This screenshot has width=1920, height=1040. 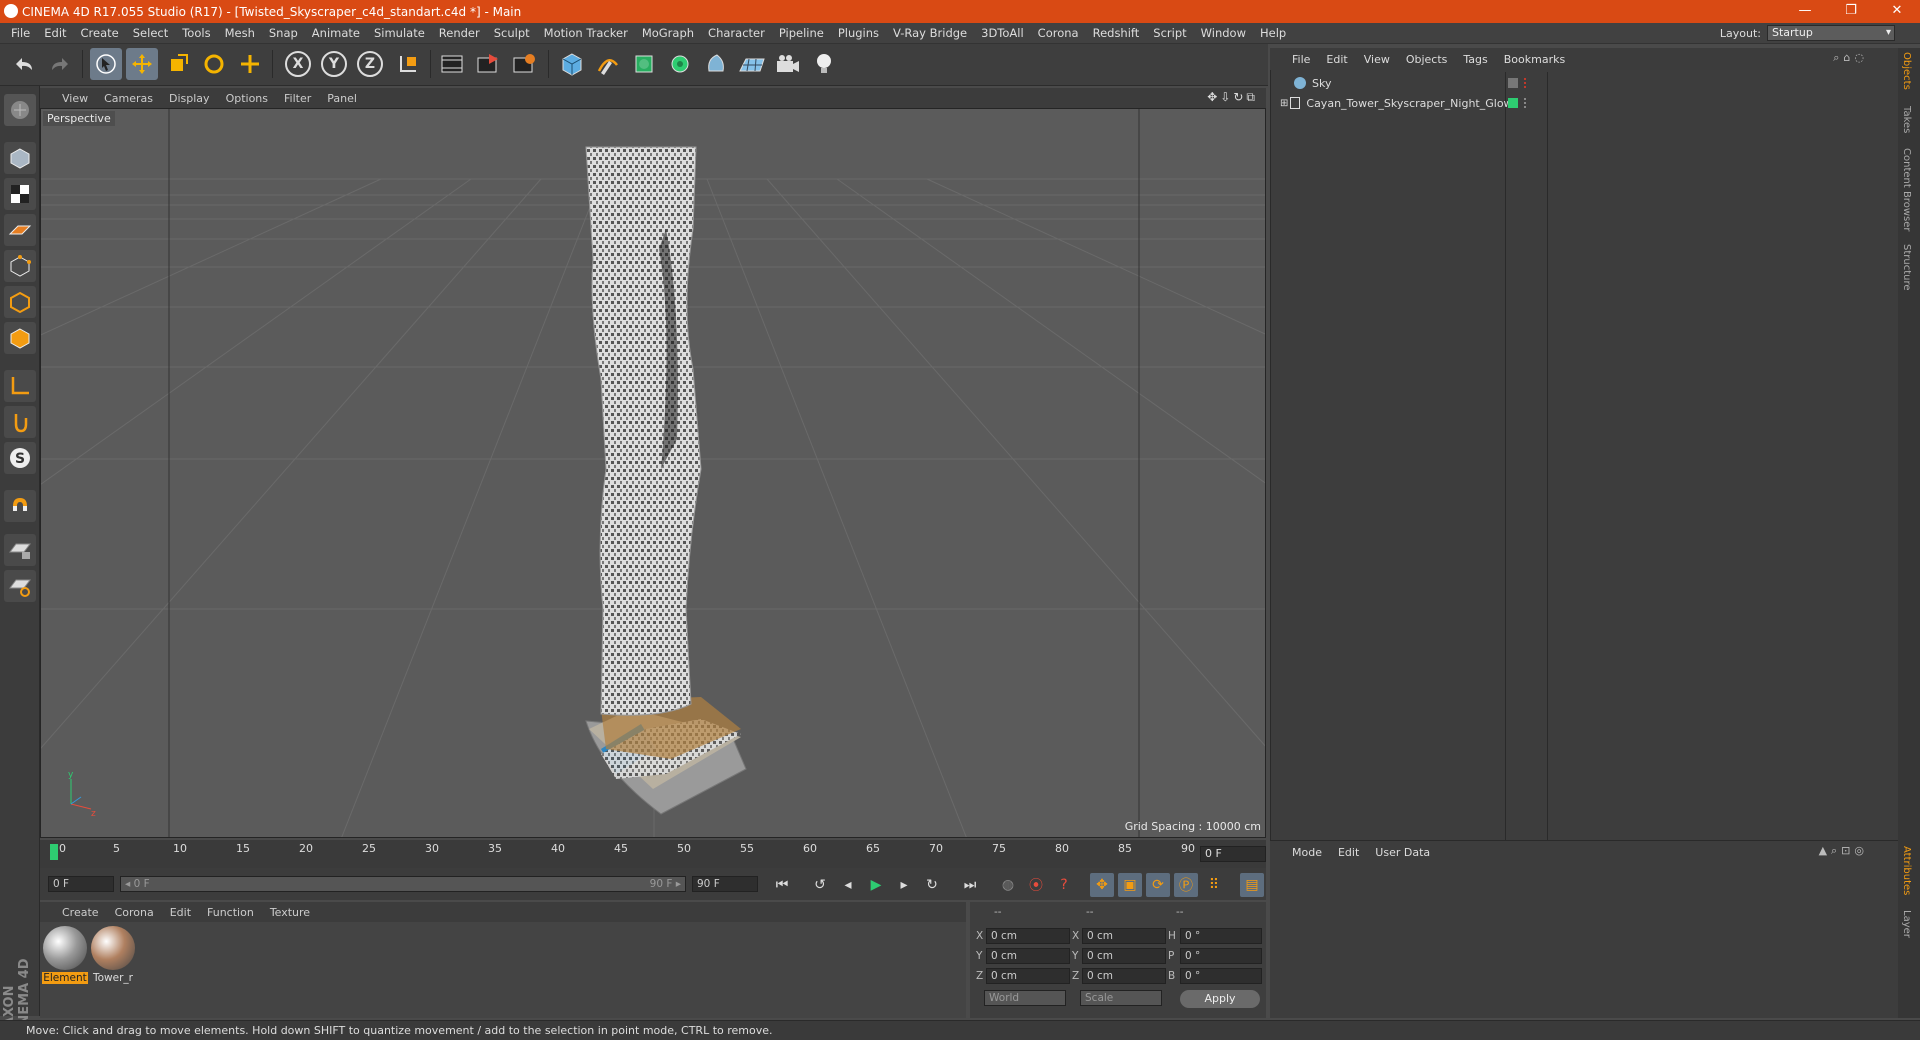 I want to click on cube-object-icon, so click(x=572, y=64).